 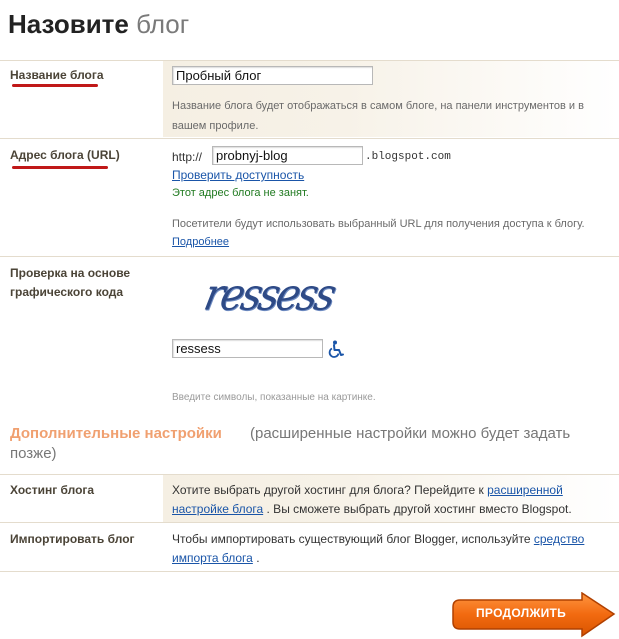 I want to click on continue-button-label: ПРОДОЛЖИТЬ, so click(x=521, y=613).